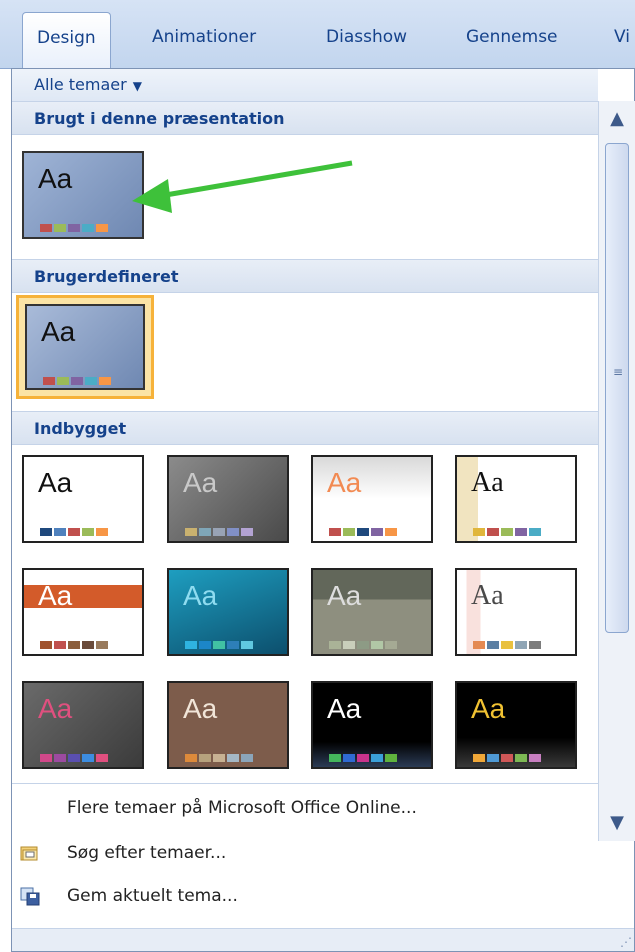  I want to click on folder-search-icon, so click(29, 853).